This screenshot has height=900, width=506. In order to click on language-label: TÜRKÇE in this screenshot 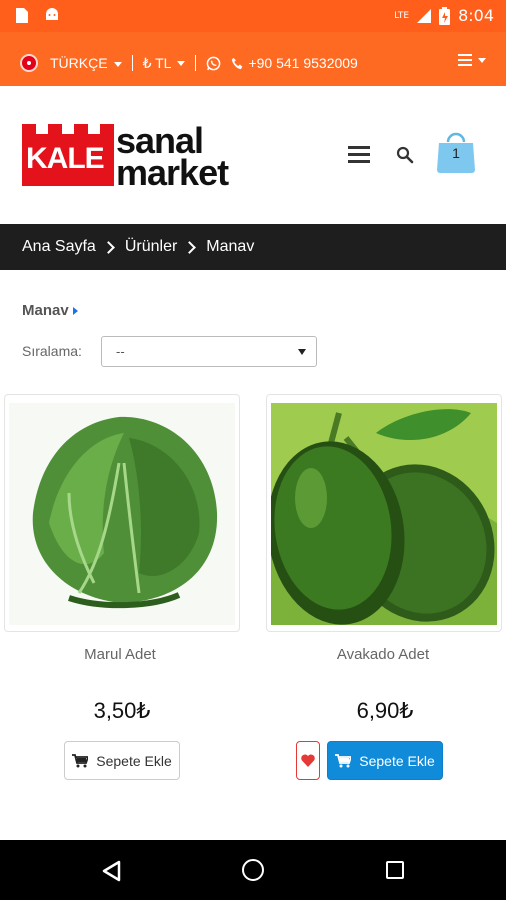, I will do `click(79, 63)`.